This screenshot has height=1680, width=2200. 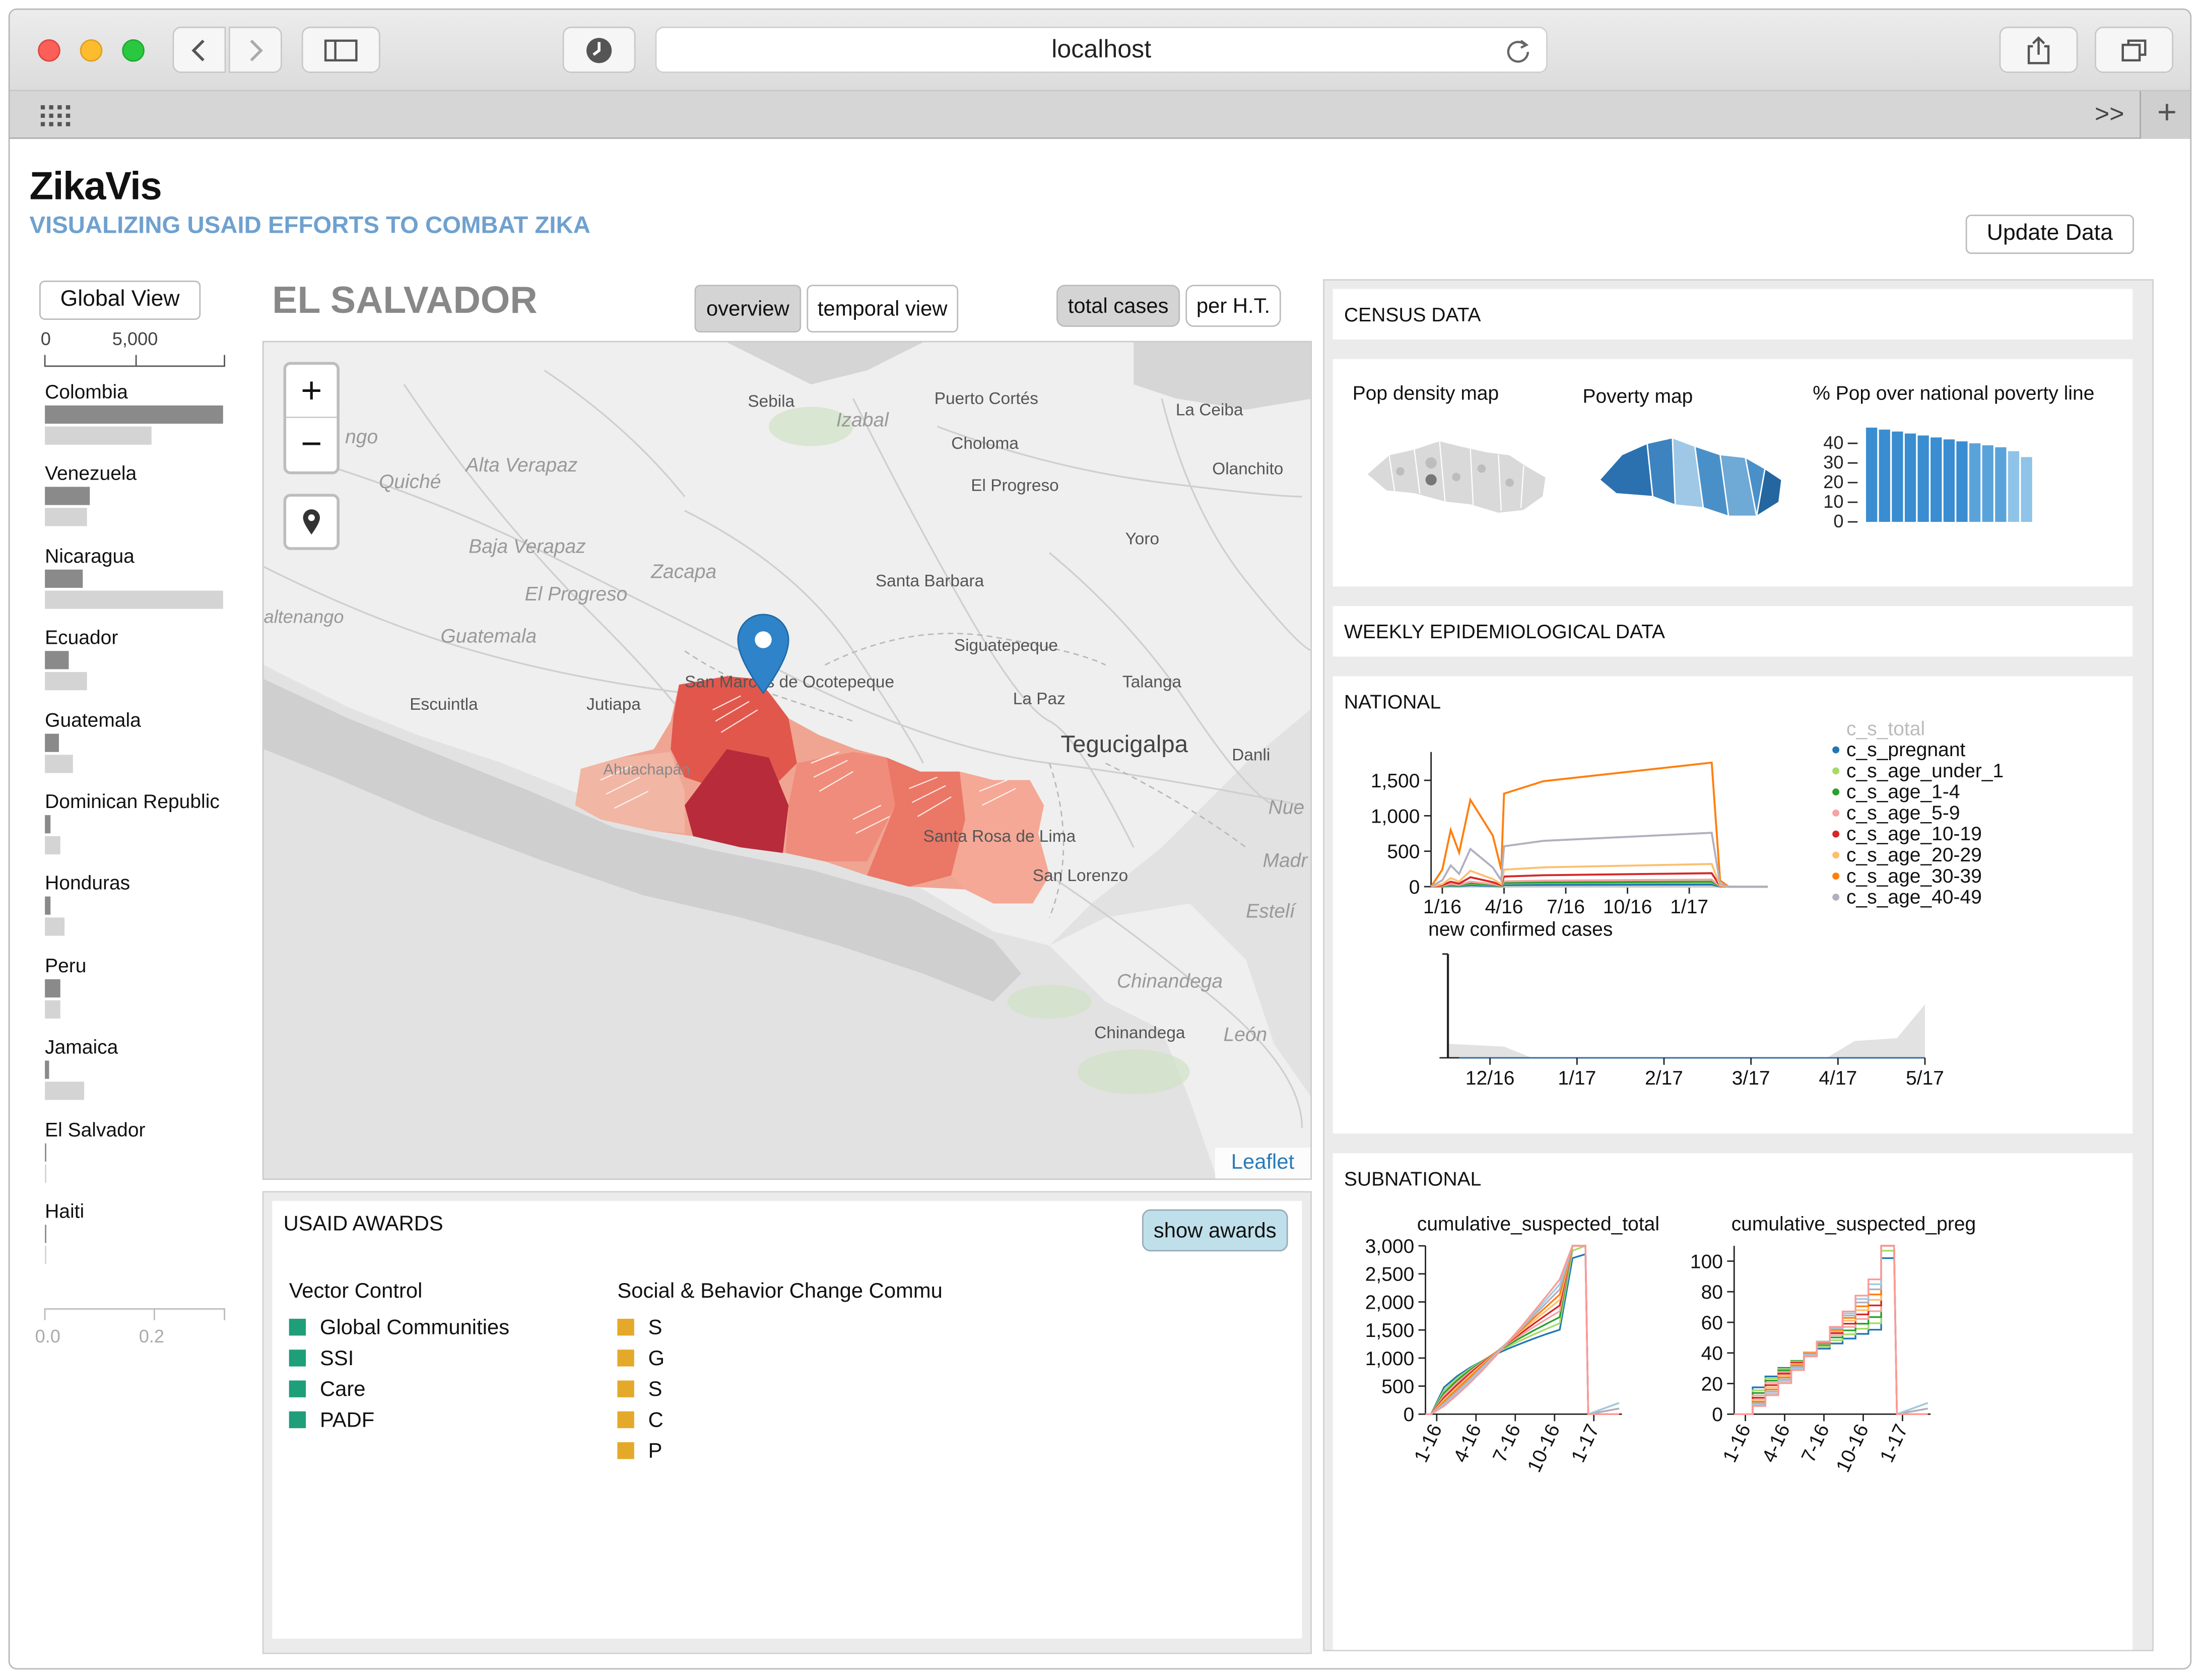 What do you see at coordinates (1907, 834) in the screenshot?
I see `legend-item: c_s_age_10-19` at bounding box center [1907, 834].